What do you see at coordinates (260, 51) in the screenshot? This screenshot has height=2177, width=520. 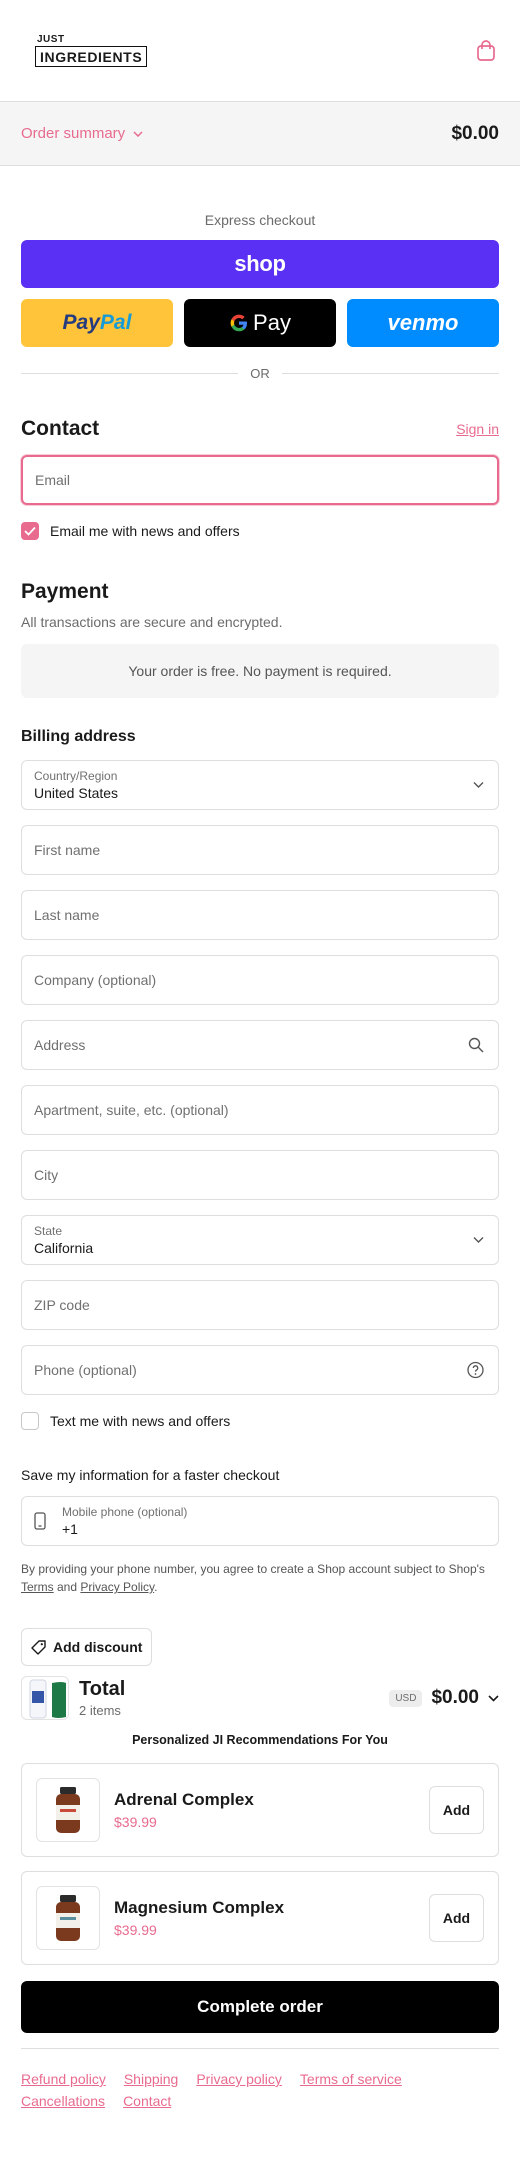 I see `header: JUST INGREDIENTS` at bounding box center [260, 51].